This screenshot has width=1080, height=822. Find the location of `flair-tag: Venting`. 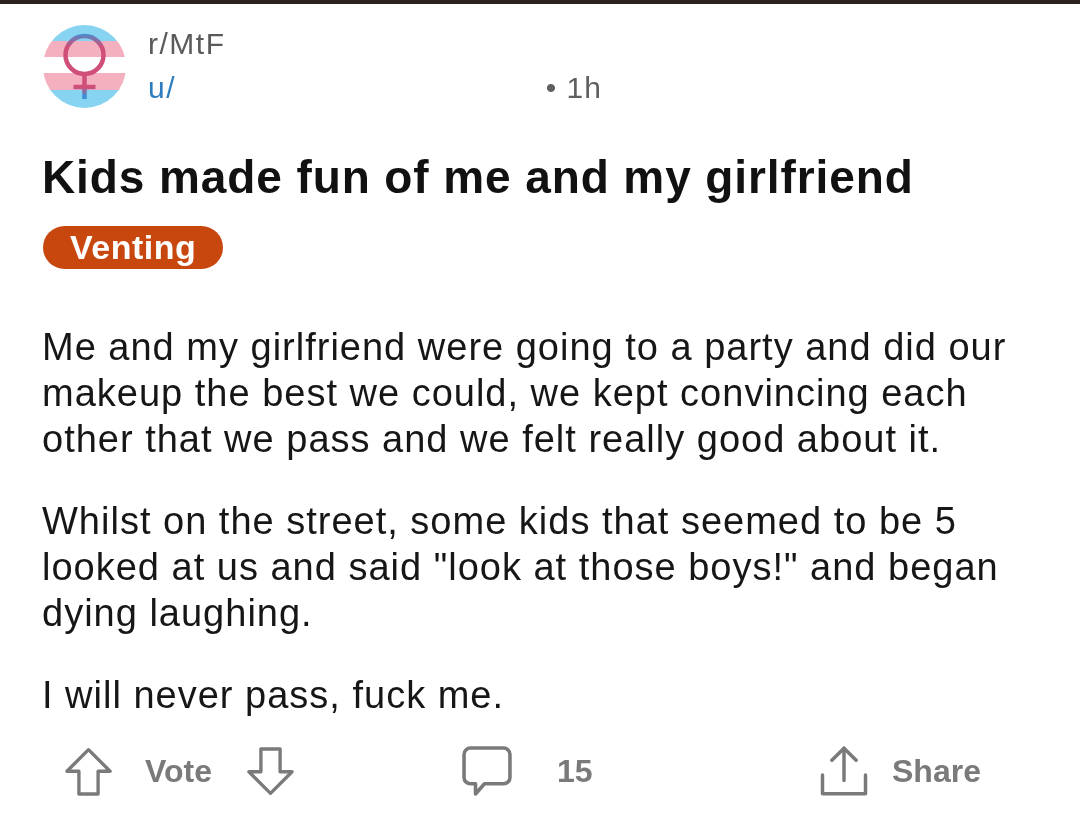

flair-tag: Venting is located at coordinates (133, 247).